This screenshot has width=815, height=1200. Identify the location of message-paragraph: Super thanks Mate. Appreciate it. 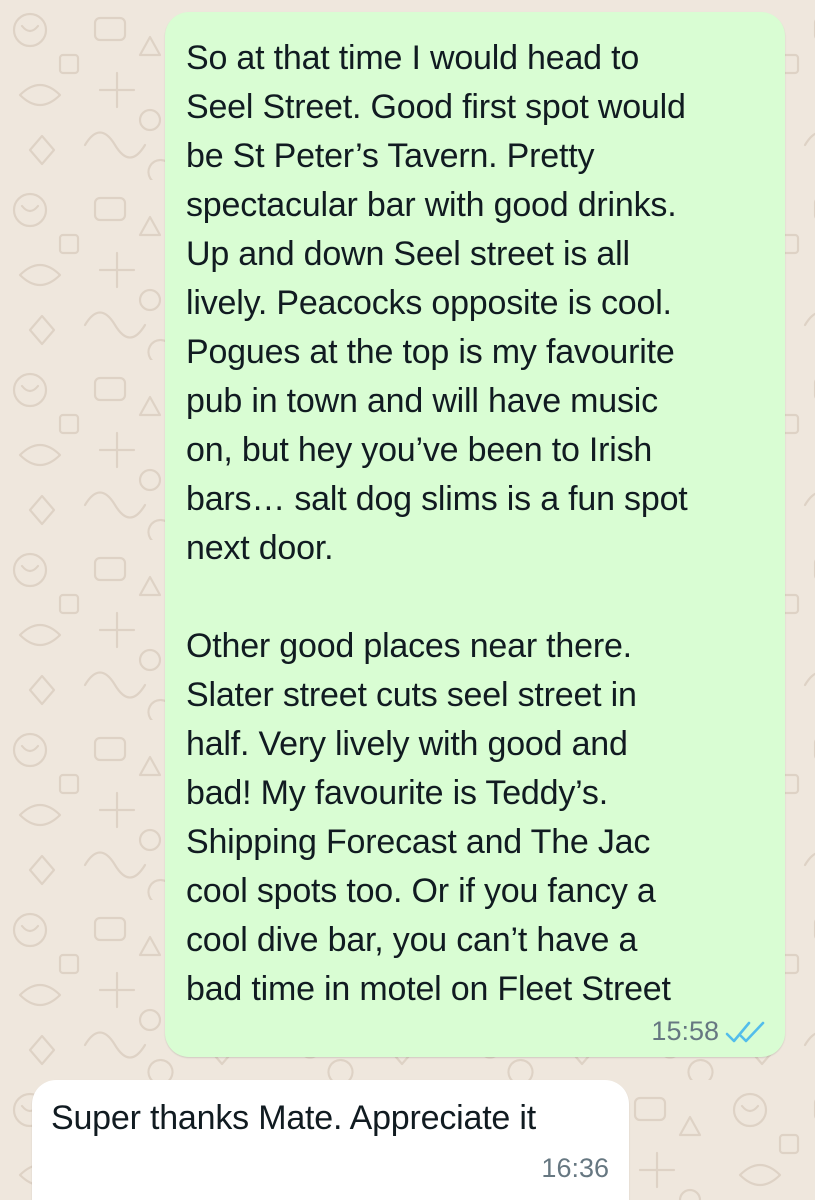
(293, 1118).